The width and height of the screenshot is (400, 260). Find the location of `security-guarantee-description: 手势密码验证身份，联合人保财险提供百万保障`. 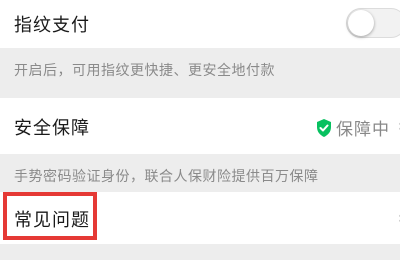

security-guarantee-description: 手势密码验证身份，联合人保财险提供百万保障 is located at coordinates (166, 177).